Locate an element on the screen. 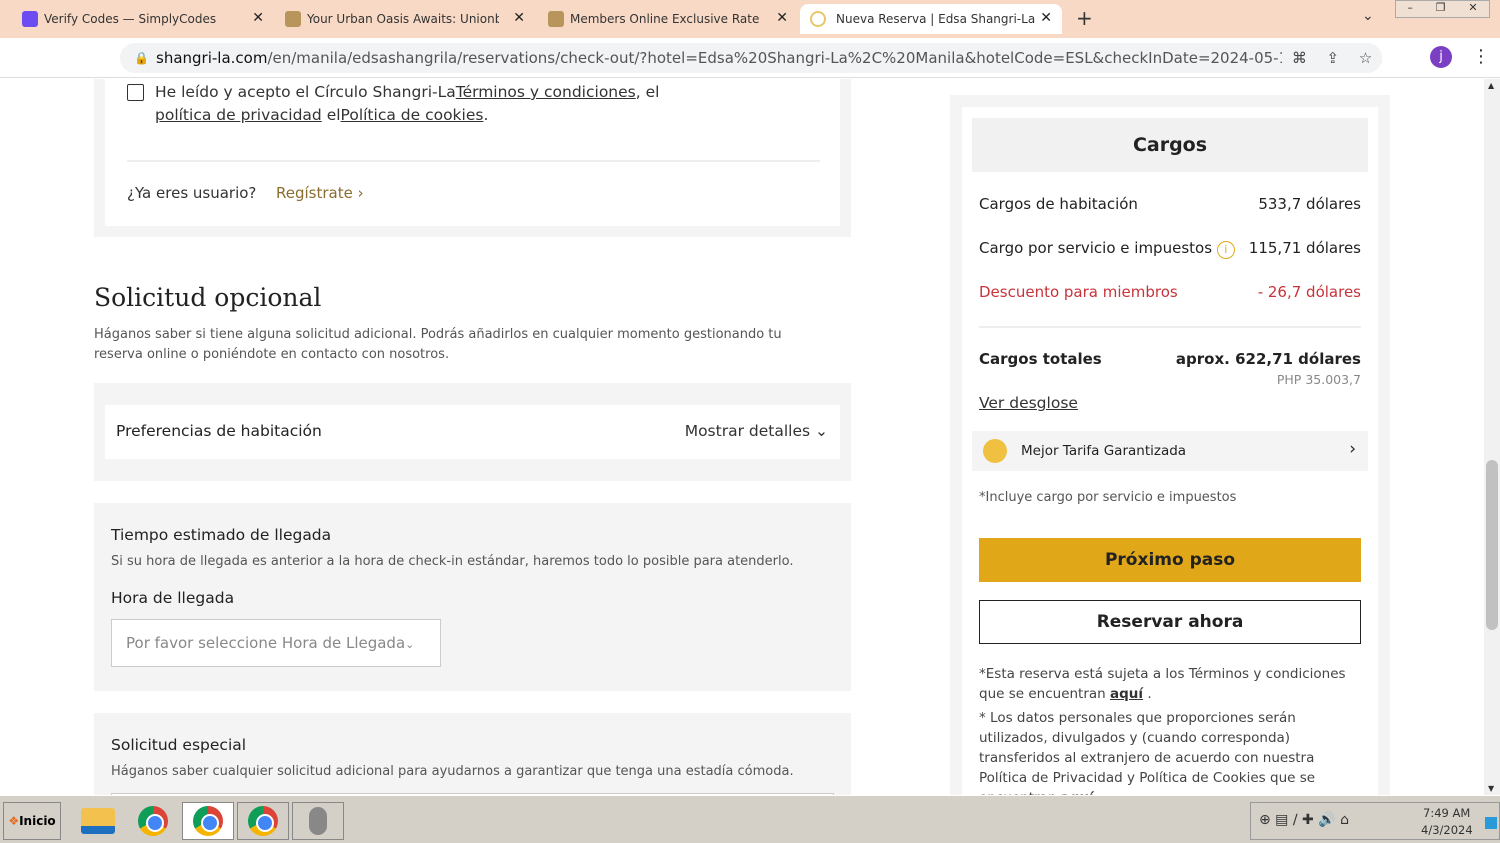 The height and width of the screenshot is (843, 1500). tab-nueva-reserva: Nueva Reserva | Edsa Shangri-La, M ✕ is located at coordinates (931, 19).